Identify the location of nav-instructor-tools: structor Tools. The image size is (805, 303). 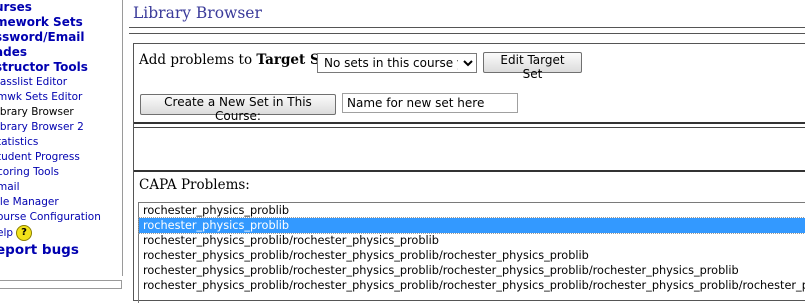
(61, 67).